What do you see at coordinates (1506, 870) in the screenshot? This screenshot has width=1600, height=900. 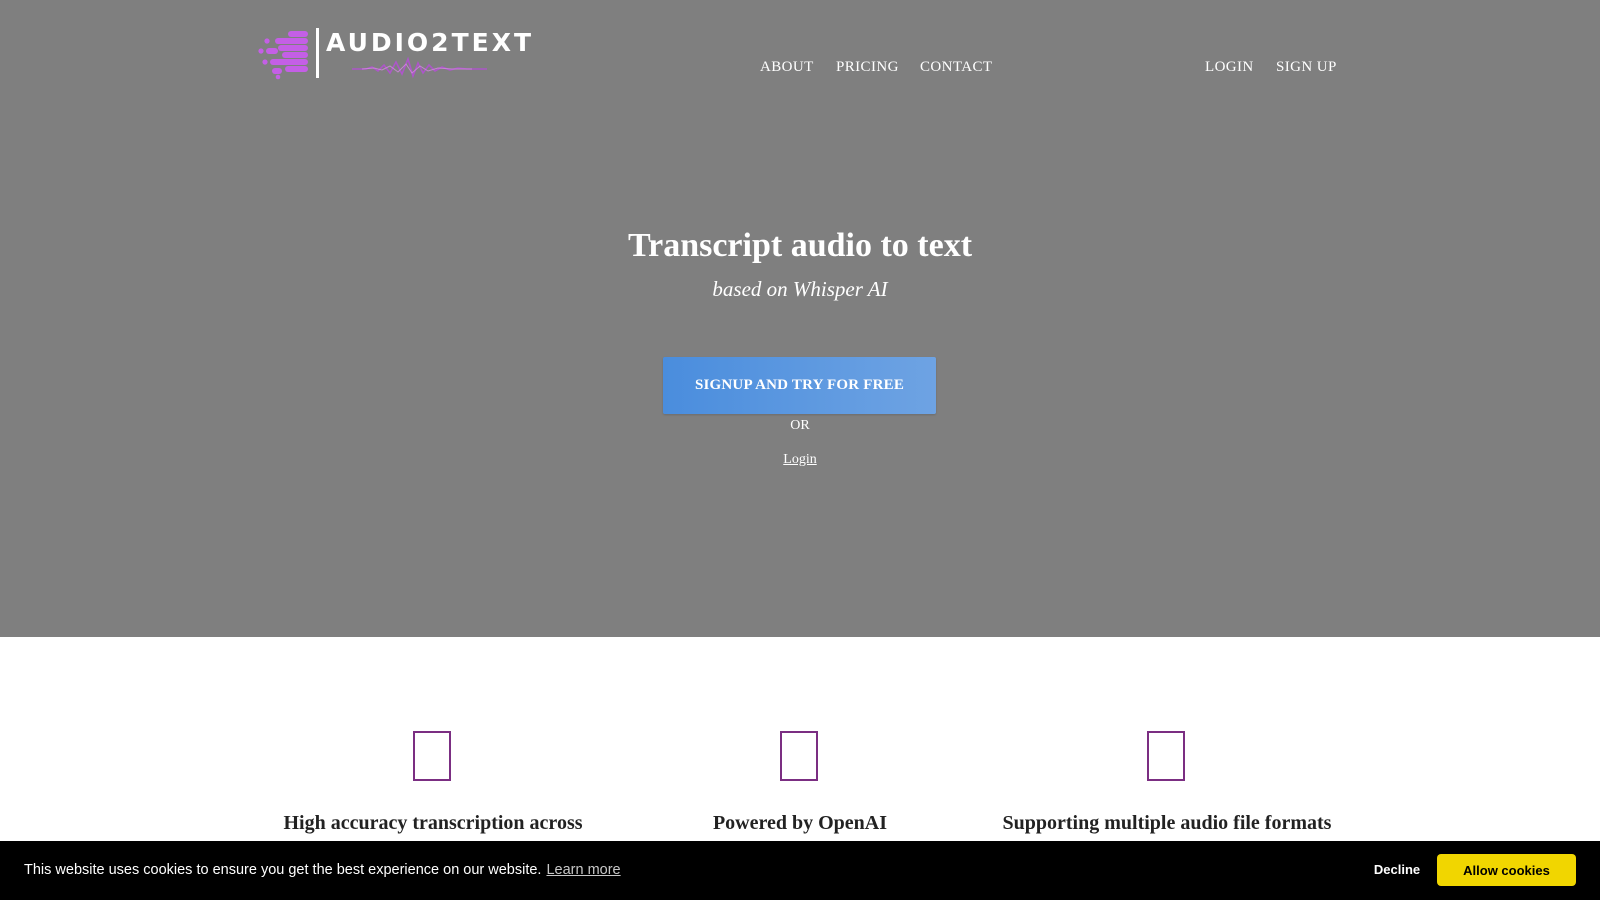 I see `cookie-allow-button: Allow cookies` at bounding box center [1506, 870].